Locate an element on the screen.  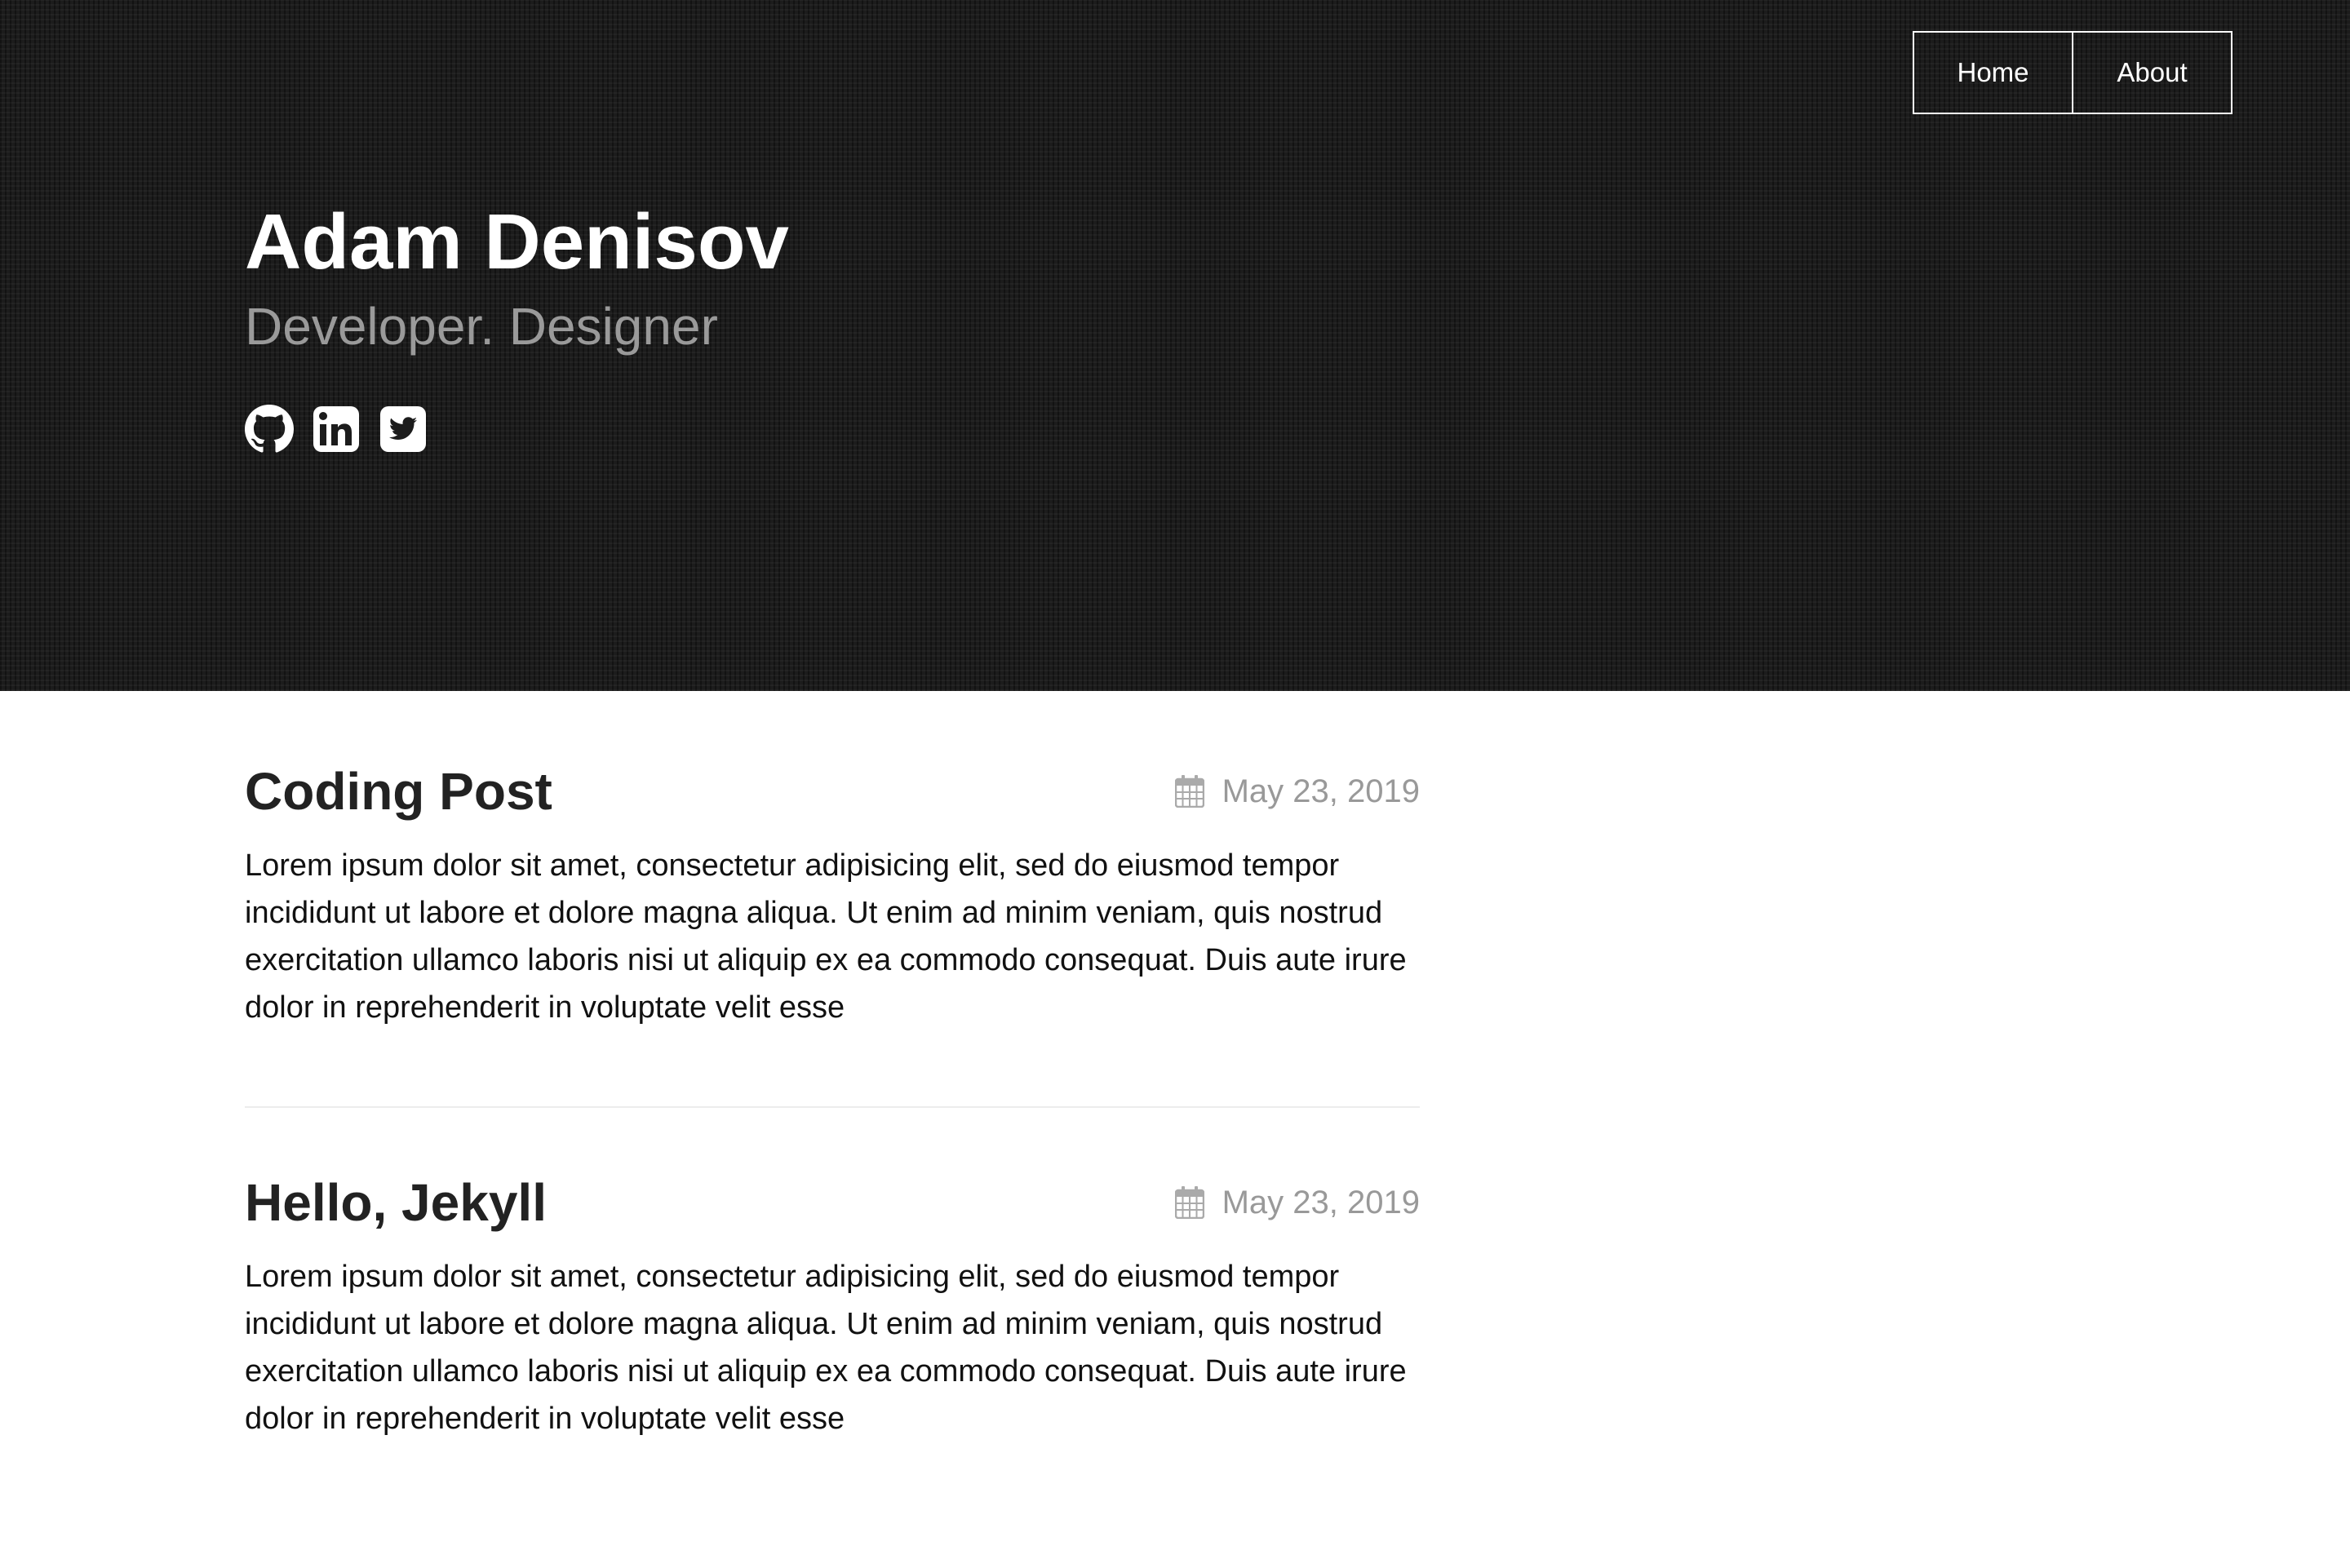
nav-about-link: About is located at coordinates (2151, 73).